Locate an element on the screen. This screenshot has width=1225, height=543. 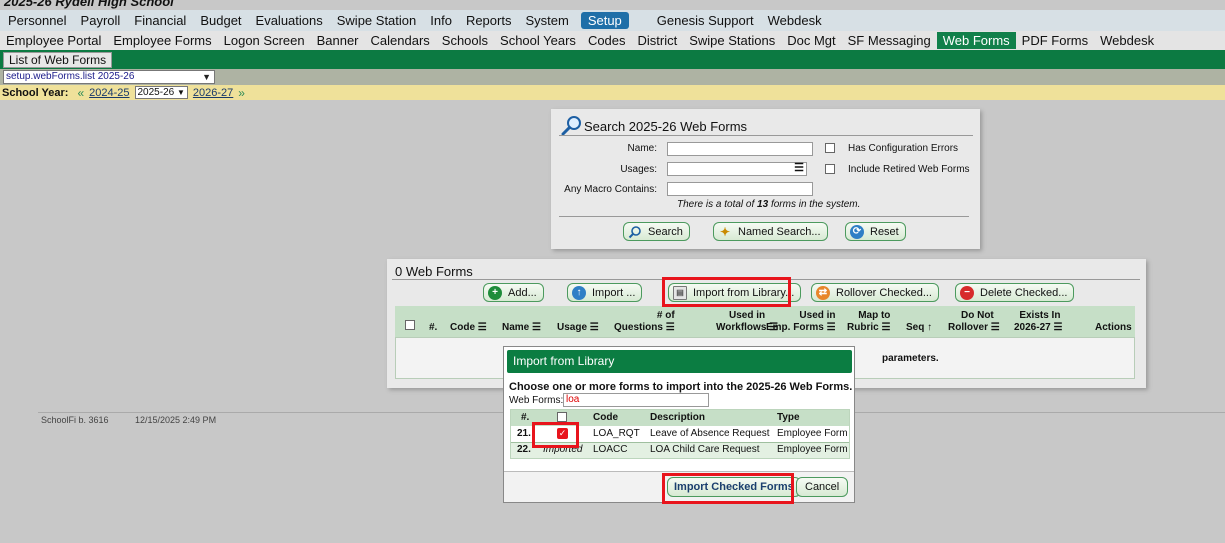
col-questions: # of Questions ☰ is located at coordinates (644, 322).